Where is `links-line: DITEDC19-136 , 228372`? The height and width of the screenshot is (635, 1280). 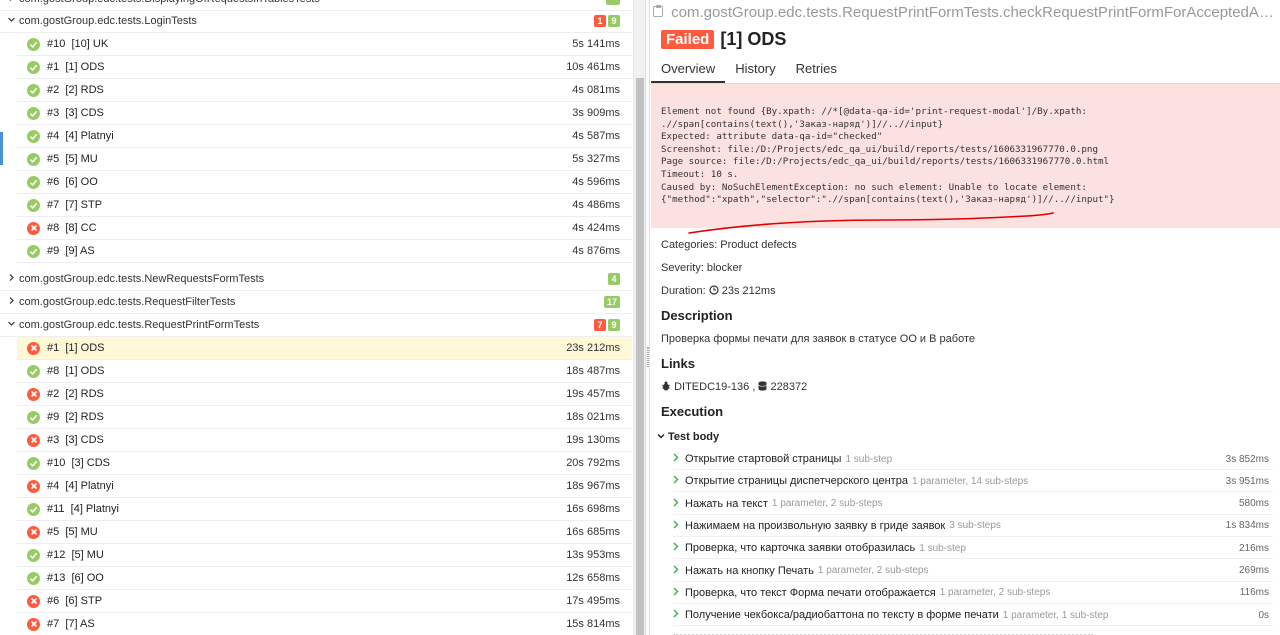
links-line: DITEDC19-136 , 228372 is located at coordinates (734, 387).